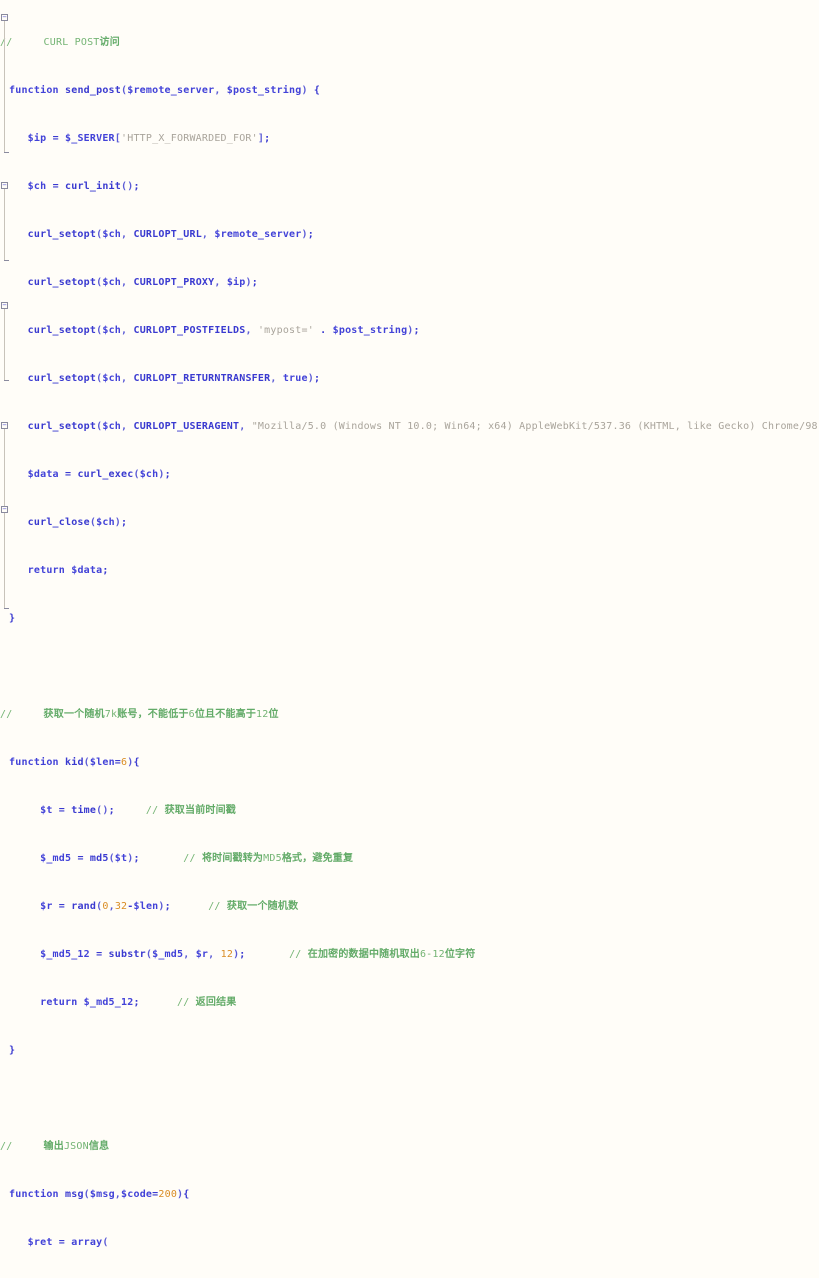  What do you see at coordinates (68, 1242) in the screenshot?
I see `code-line: $ret = array(` at bounding box center [68, 1242].